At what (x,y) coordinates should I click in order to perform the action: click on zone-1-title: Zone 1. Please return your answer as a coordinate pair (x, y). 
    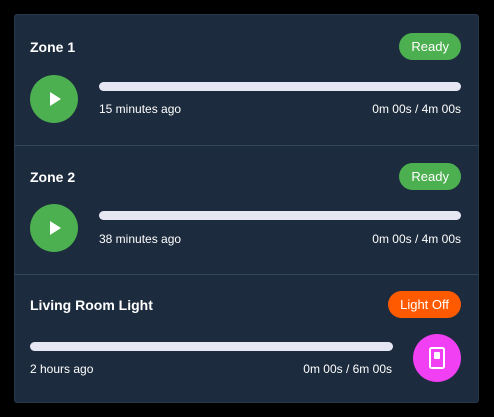
    Looking at the image, I should click on (53, 47).